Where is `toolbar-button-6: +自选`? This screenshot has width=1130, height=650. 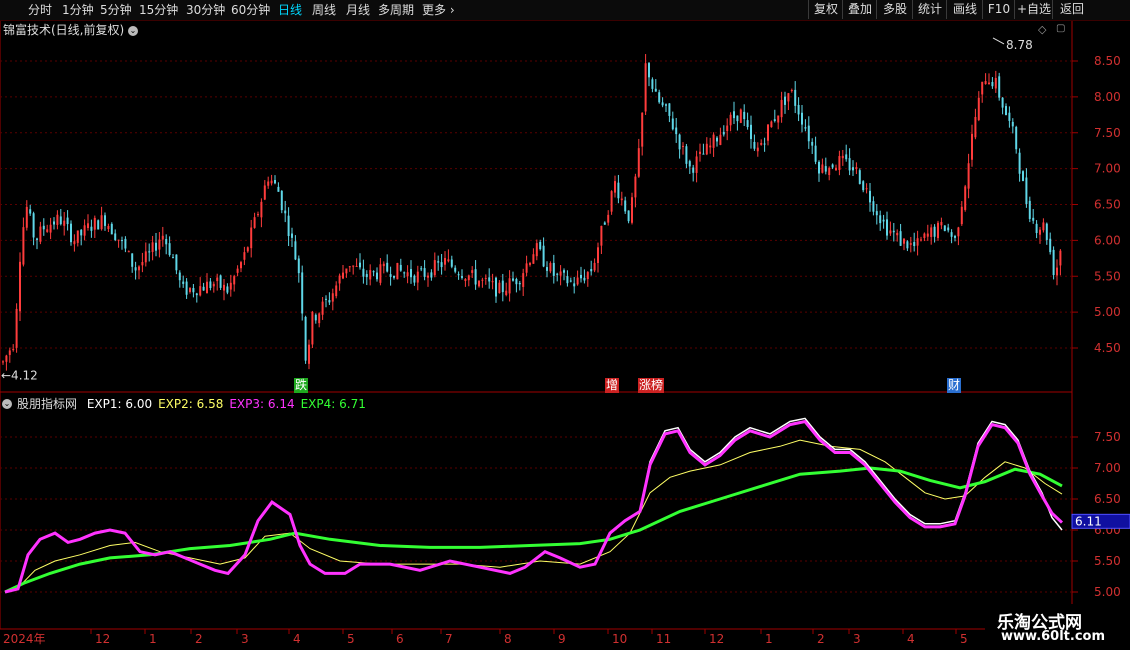
toolbar-button-6: +自选 is located at coordinates (1033, 9).